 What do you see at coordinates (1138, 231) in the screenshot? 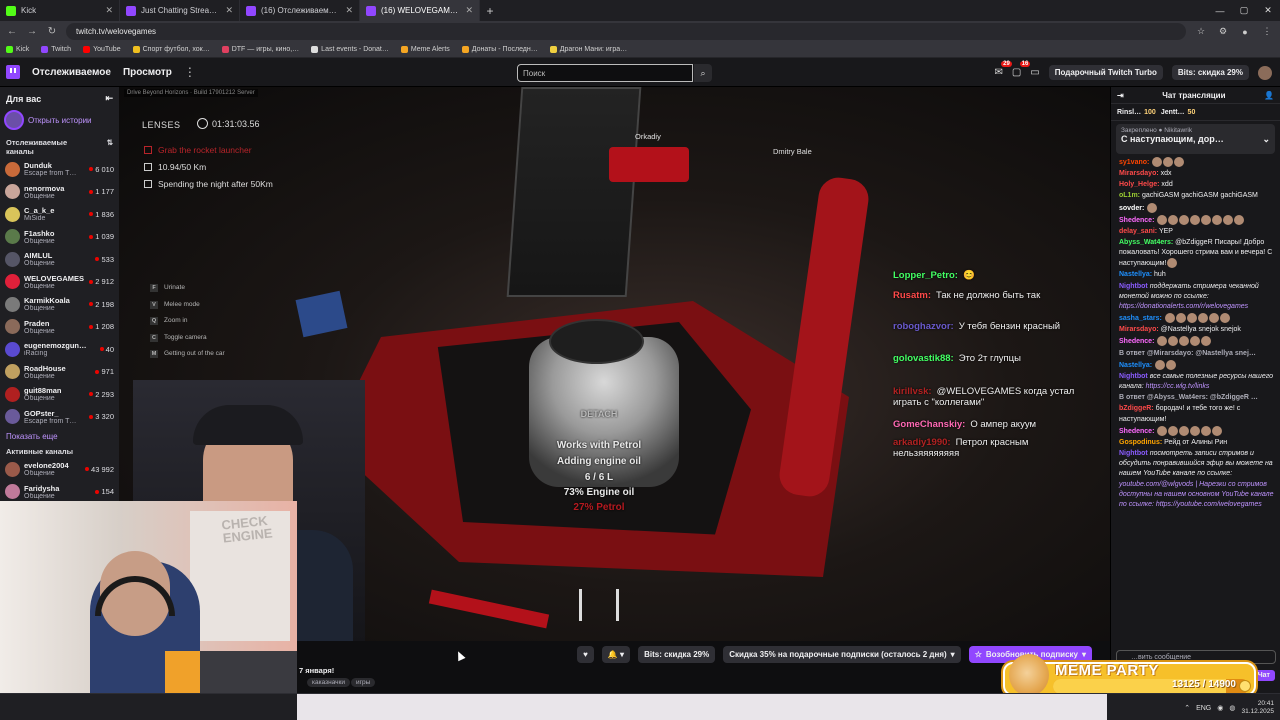
I see `chat-username: delay_sani:` at bounding box center [1138, 231].